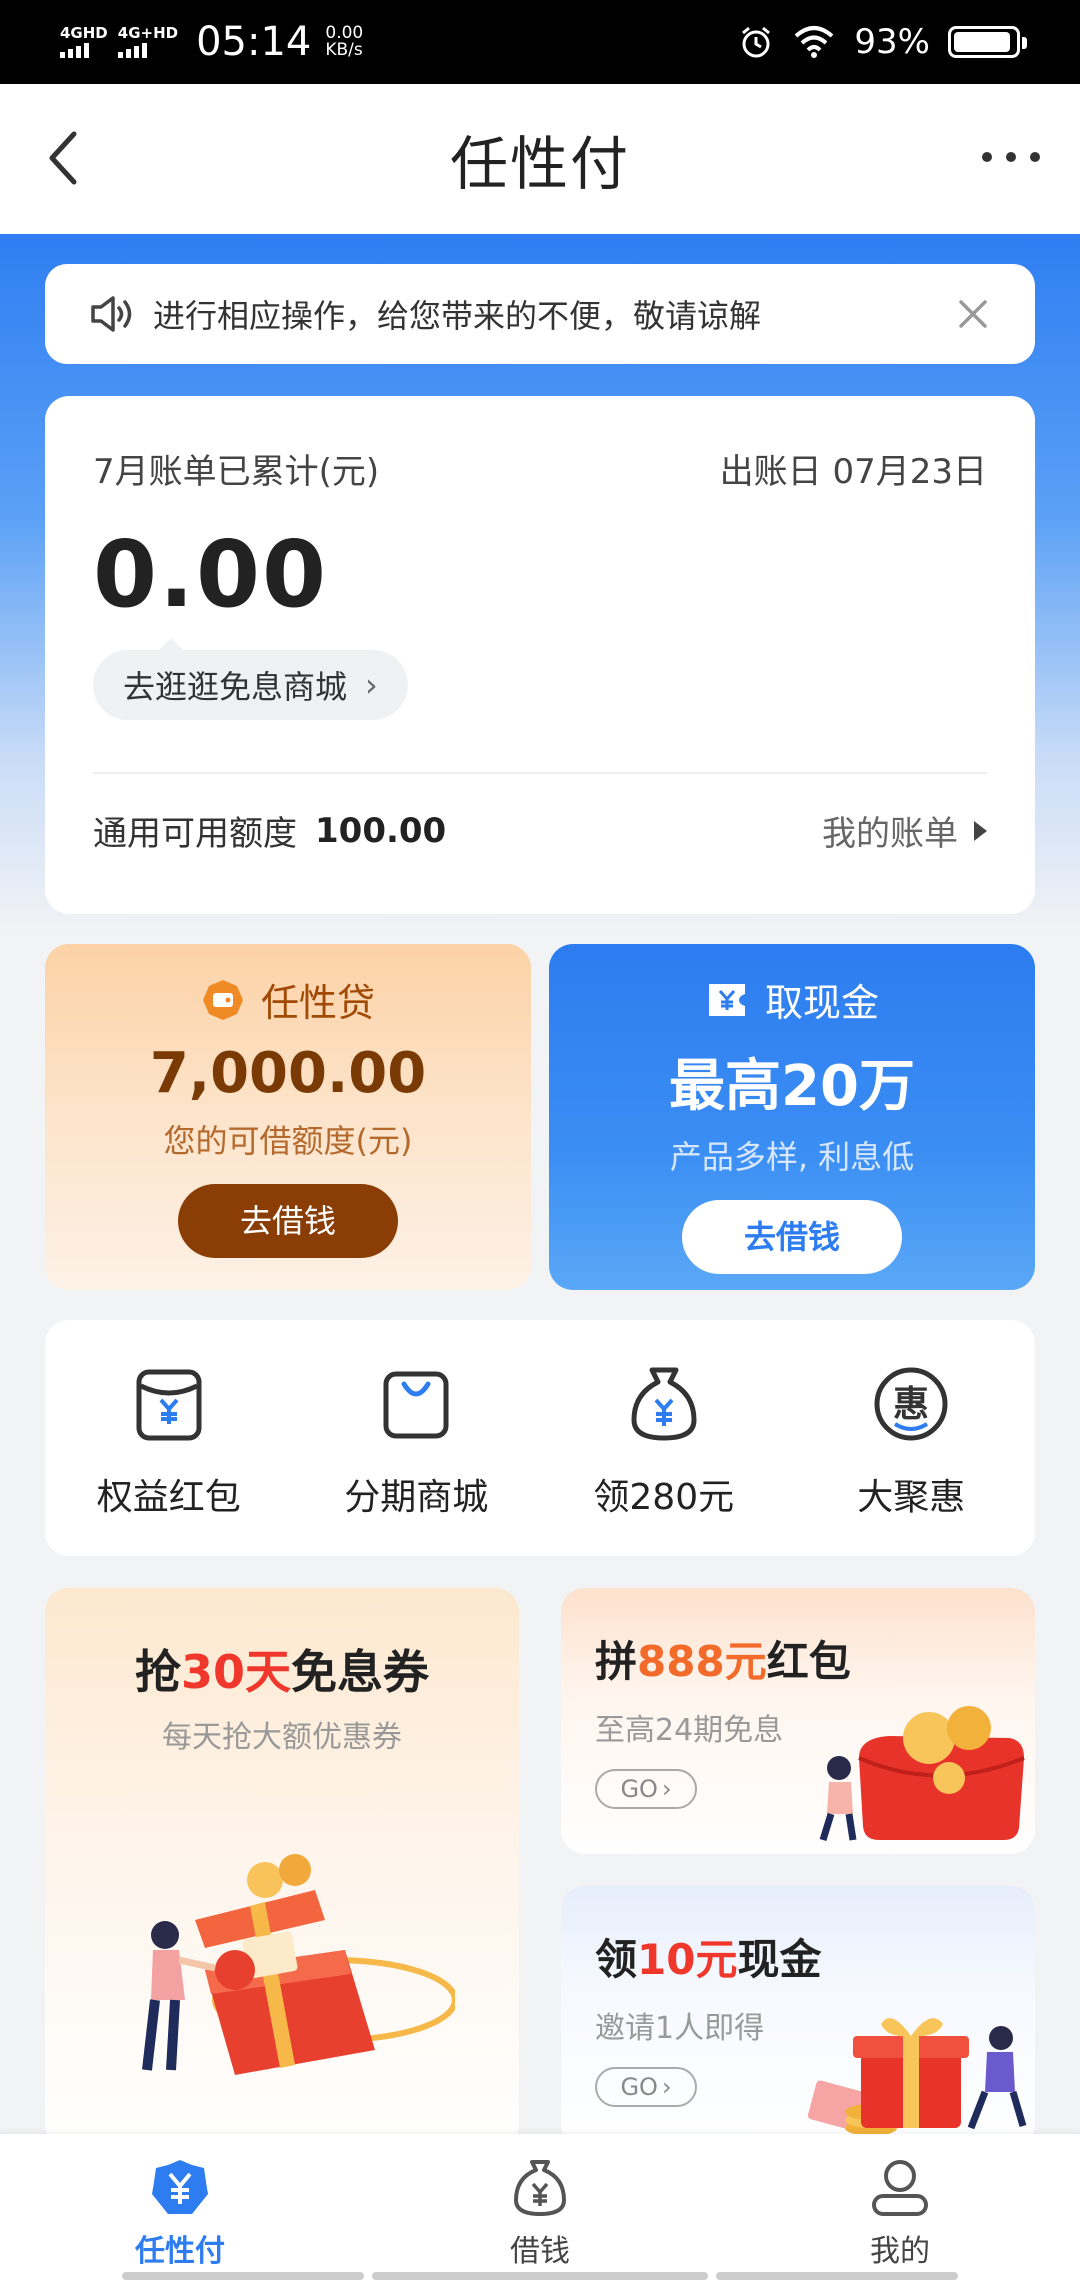  I want to click on battery-icon, so click(987, 42).